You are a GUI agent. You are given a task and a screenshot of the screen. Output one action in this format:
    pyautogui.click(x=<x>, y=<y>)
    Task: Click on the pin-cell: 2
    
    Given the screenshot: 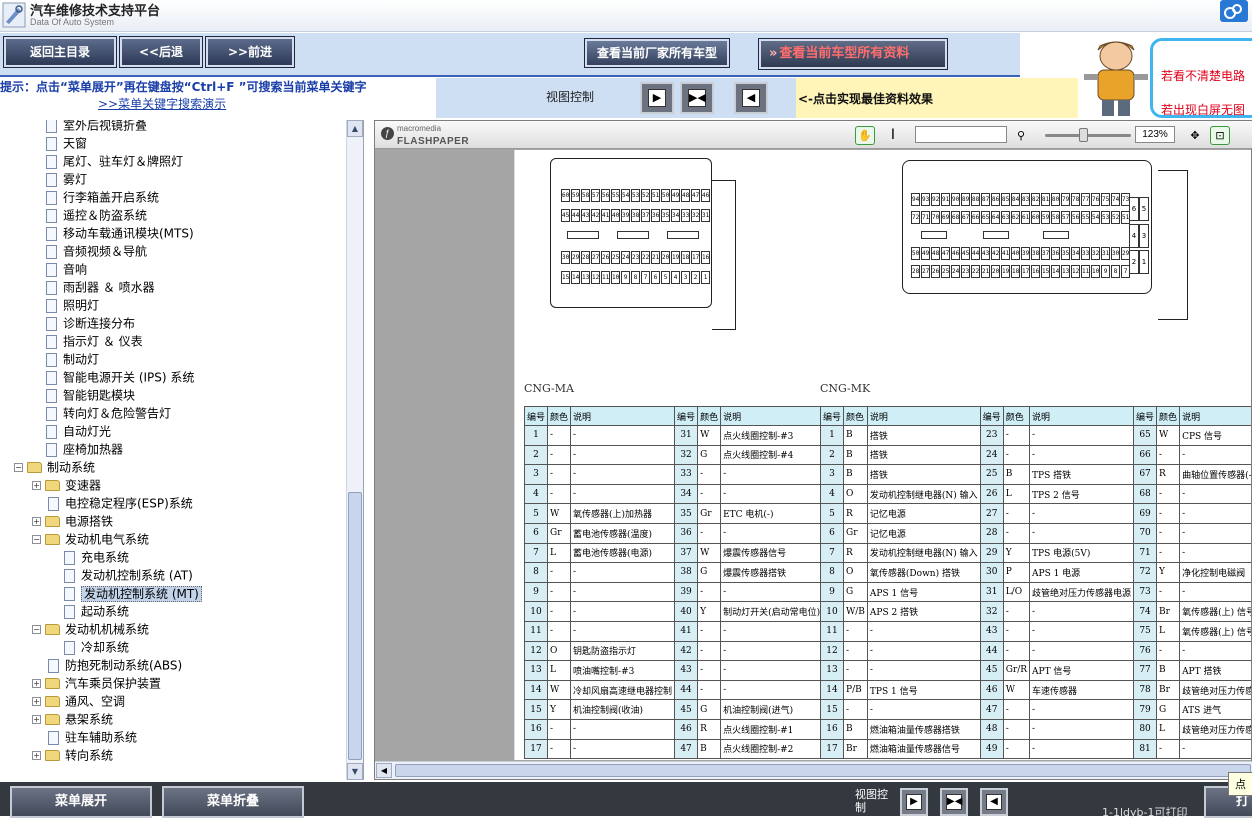 What is the action you would take?
    pyautogui.click(x=536, y=455)
    